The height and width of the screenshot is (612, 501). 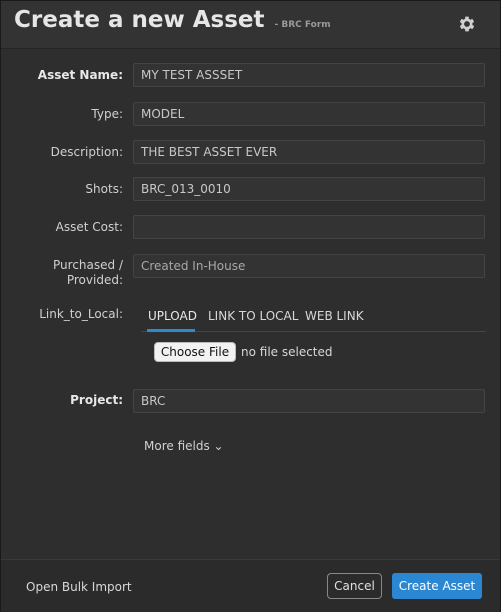 What do you see at coordinates (309, 401) in the screenshot?
I see `project-input: BRC` at bounding box center [309, 401].